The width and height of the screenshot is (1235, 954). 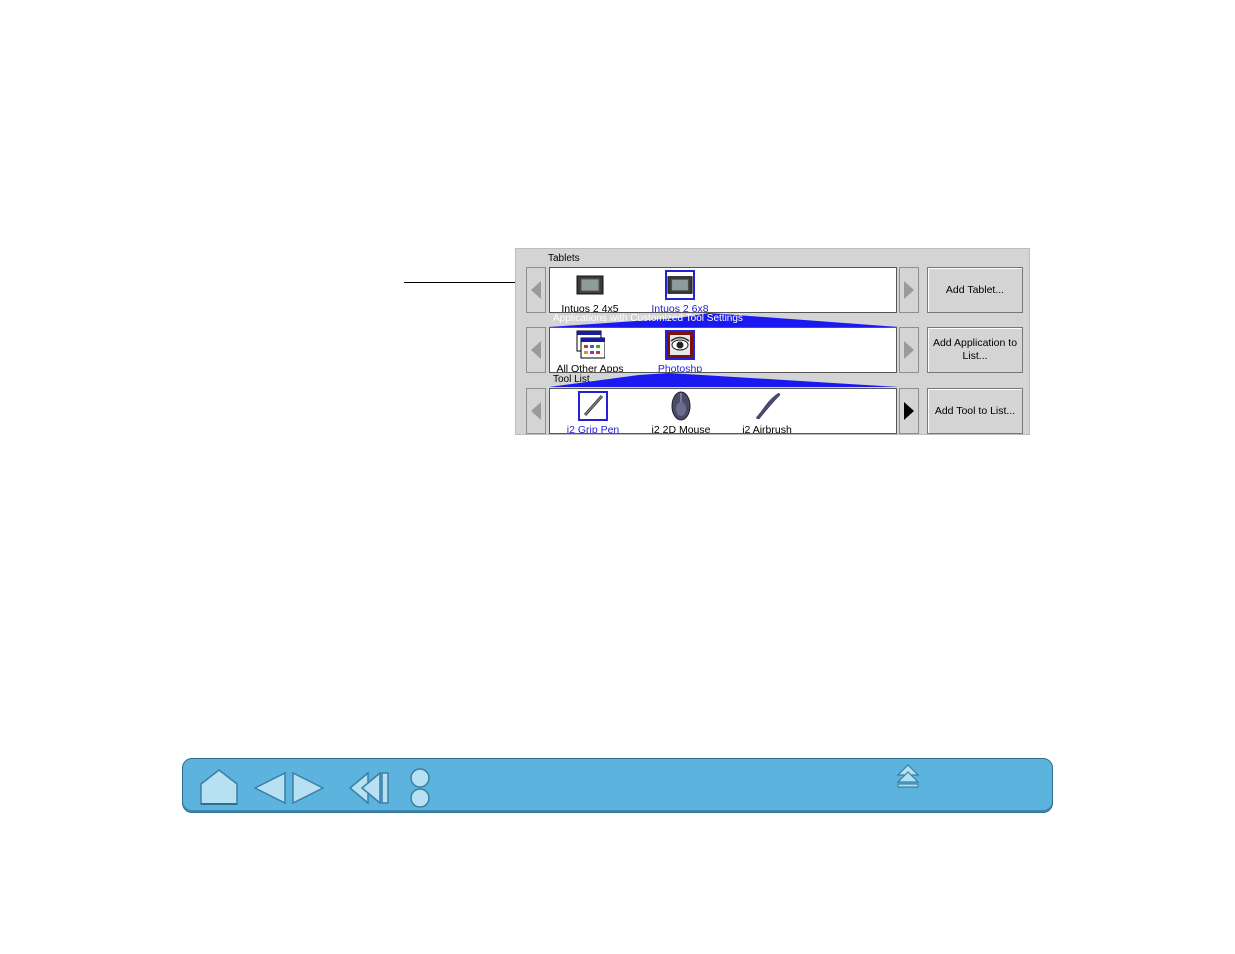 I want to click on application-item-label: All Other Apps, so click(x=590, y=368).